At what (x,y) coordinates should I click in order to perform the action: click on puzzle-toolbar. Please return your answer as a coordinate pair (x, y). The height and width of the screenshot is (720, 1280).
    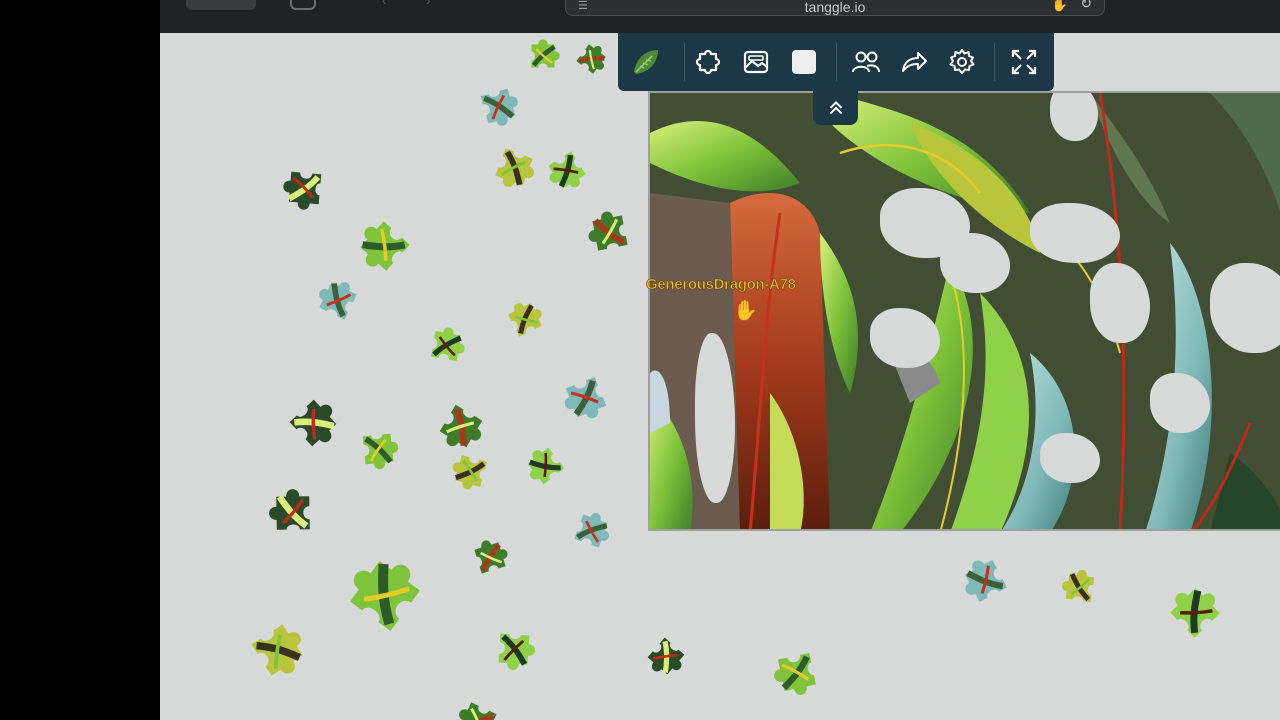
    Looking at the image, I should click on (836, 62).